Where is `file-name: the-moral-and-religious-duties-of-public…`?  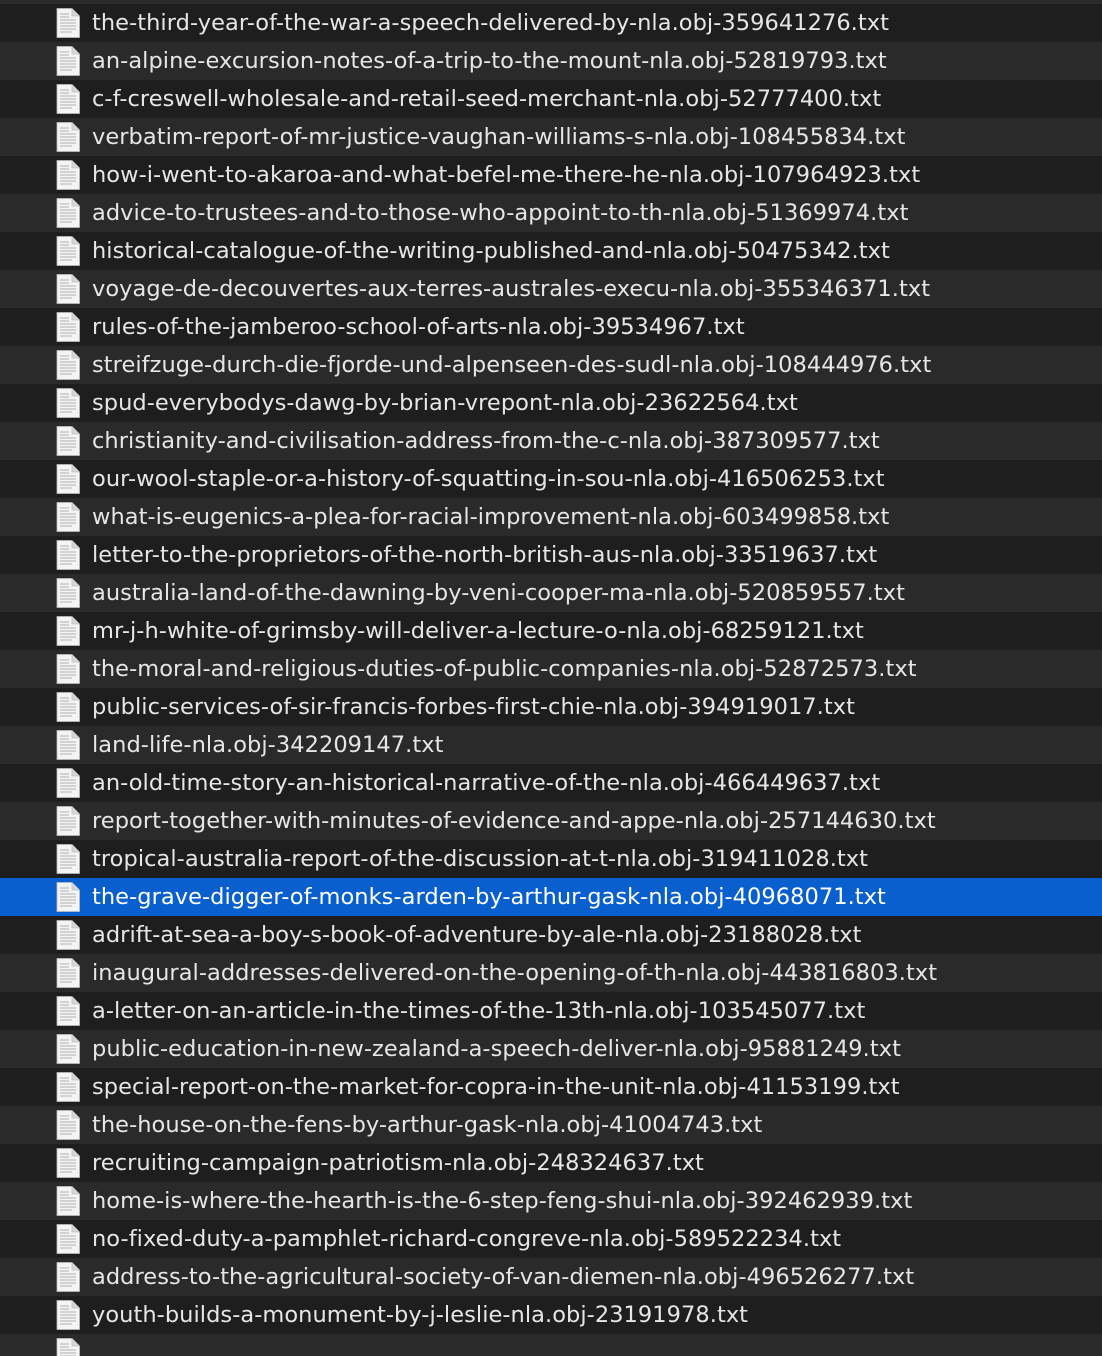
file-name: the-moral-and-religious-duties-of-public… is located at coordinates (504, 669).